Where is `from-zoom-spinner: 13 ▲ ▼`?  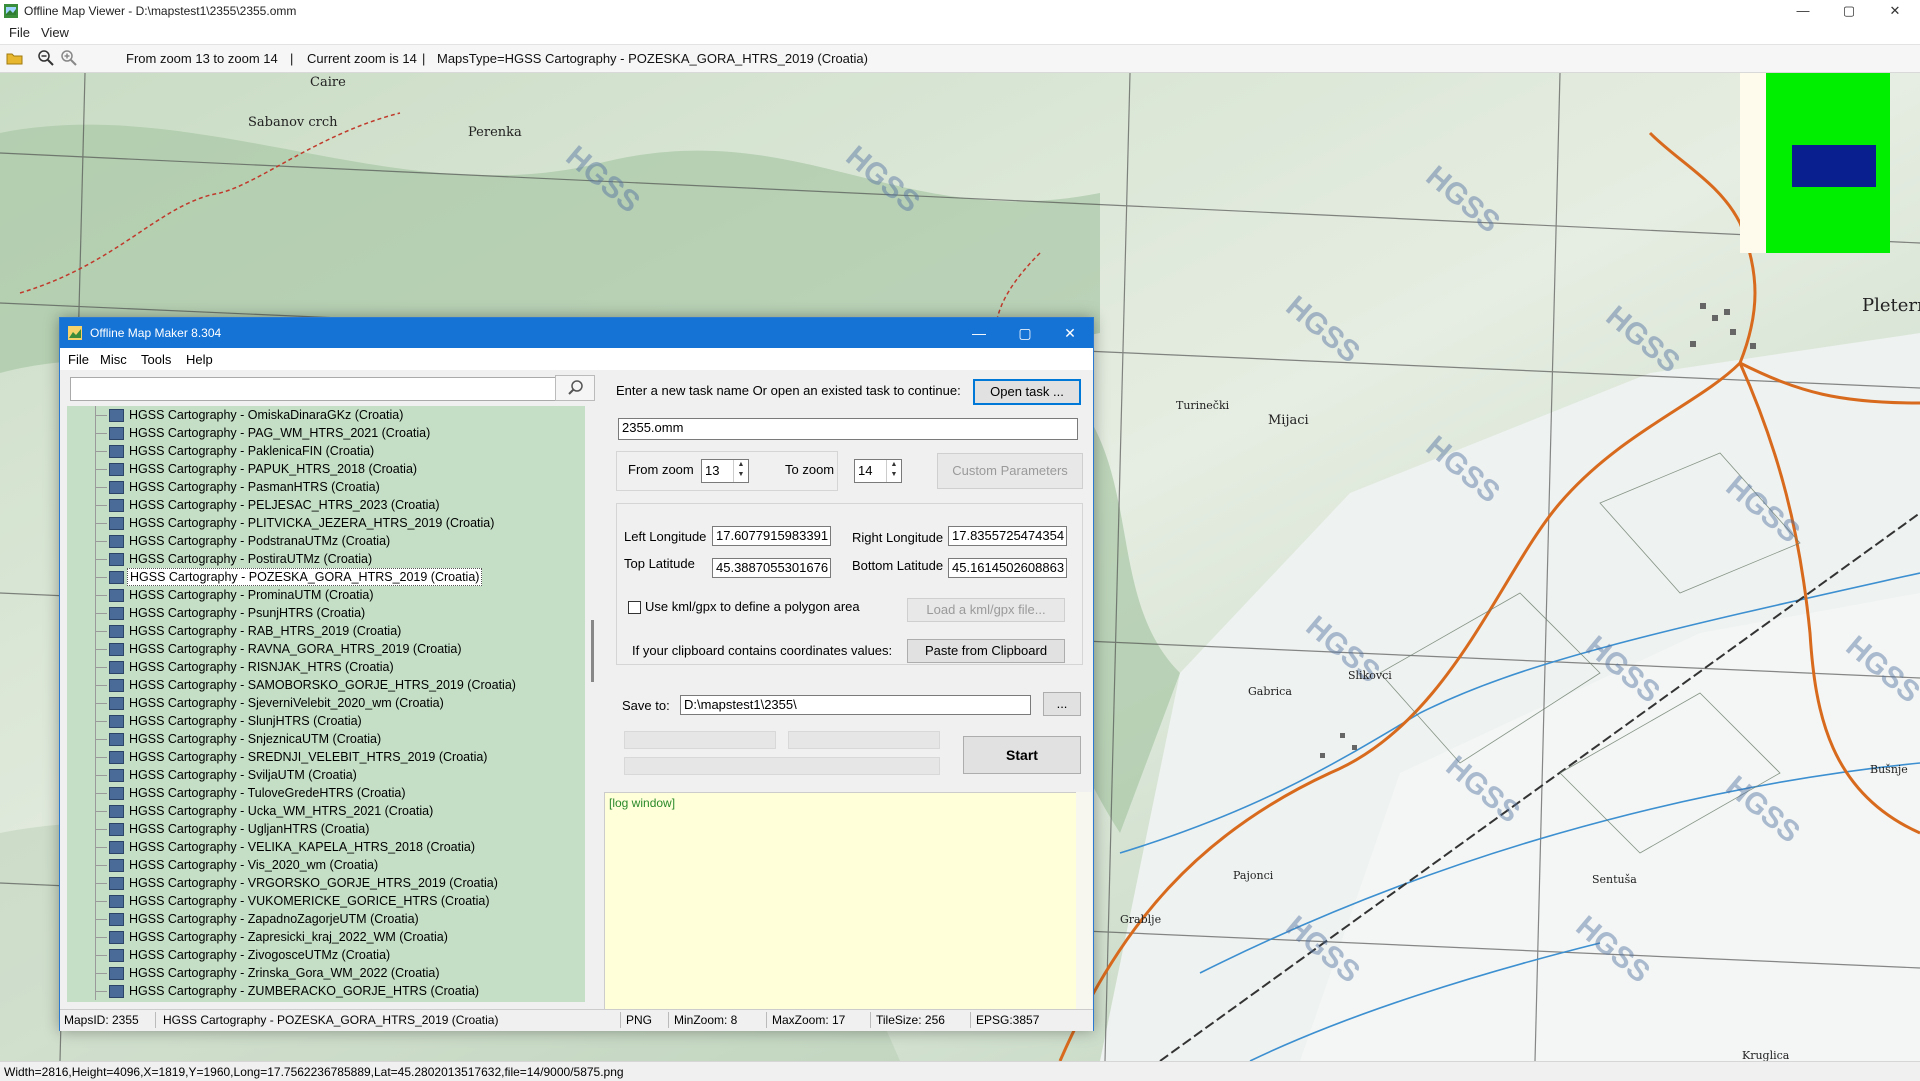
from-zoom-spinner: 13 ▲ ▼ is located at coordinates (725, 471).